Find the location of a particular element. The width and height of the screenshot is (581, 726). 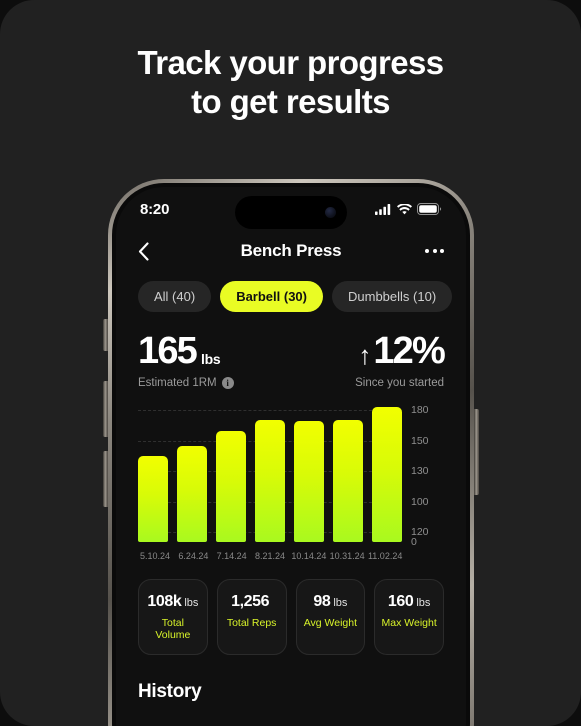

progress-change-value: 12% is located at coordinates (409, 351).